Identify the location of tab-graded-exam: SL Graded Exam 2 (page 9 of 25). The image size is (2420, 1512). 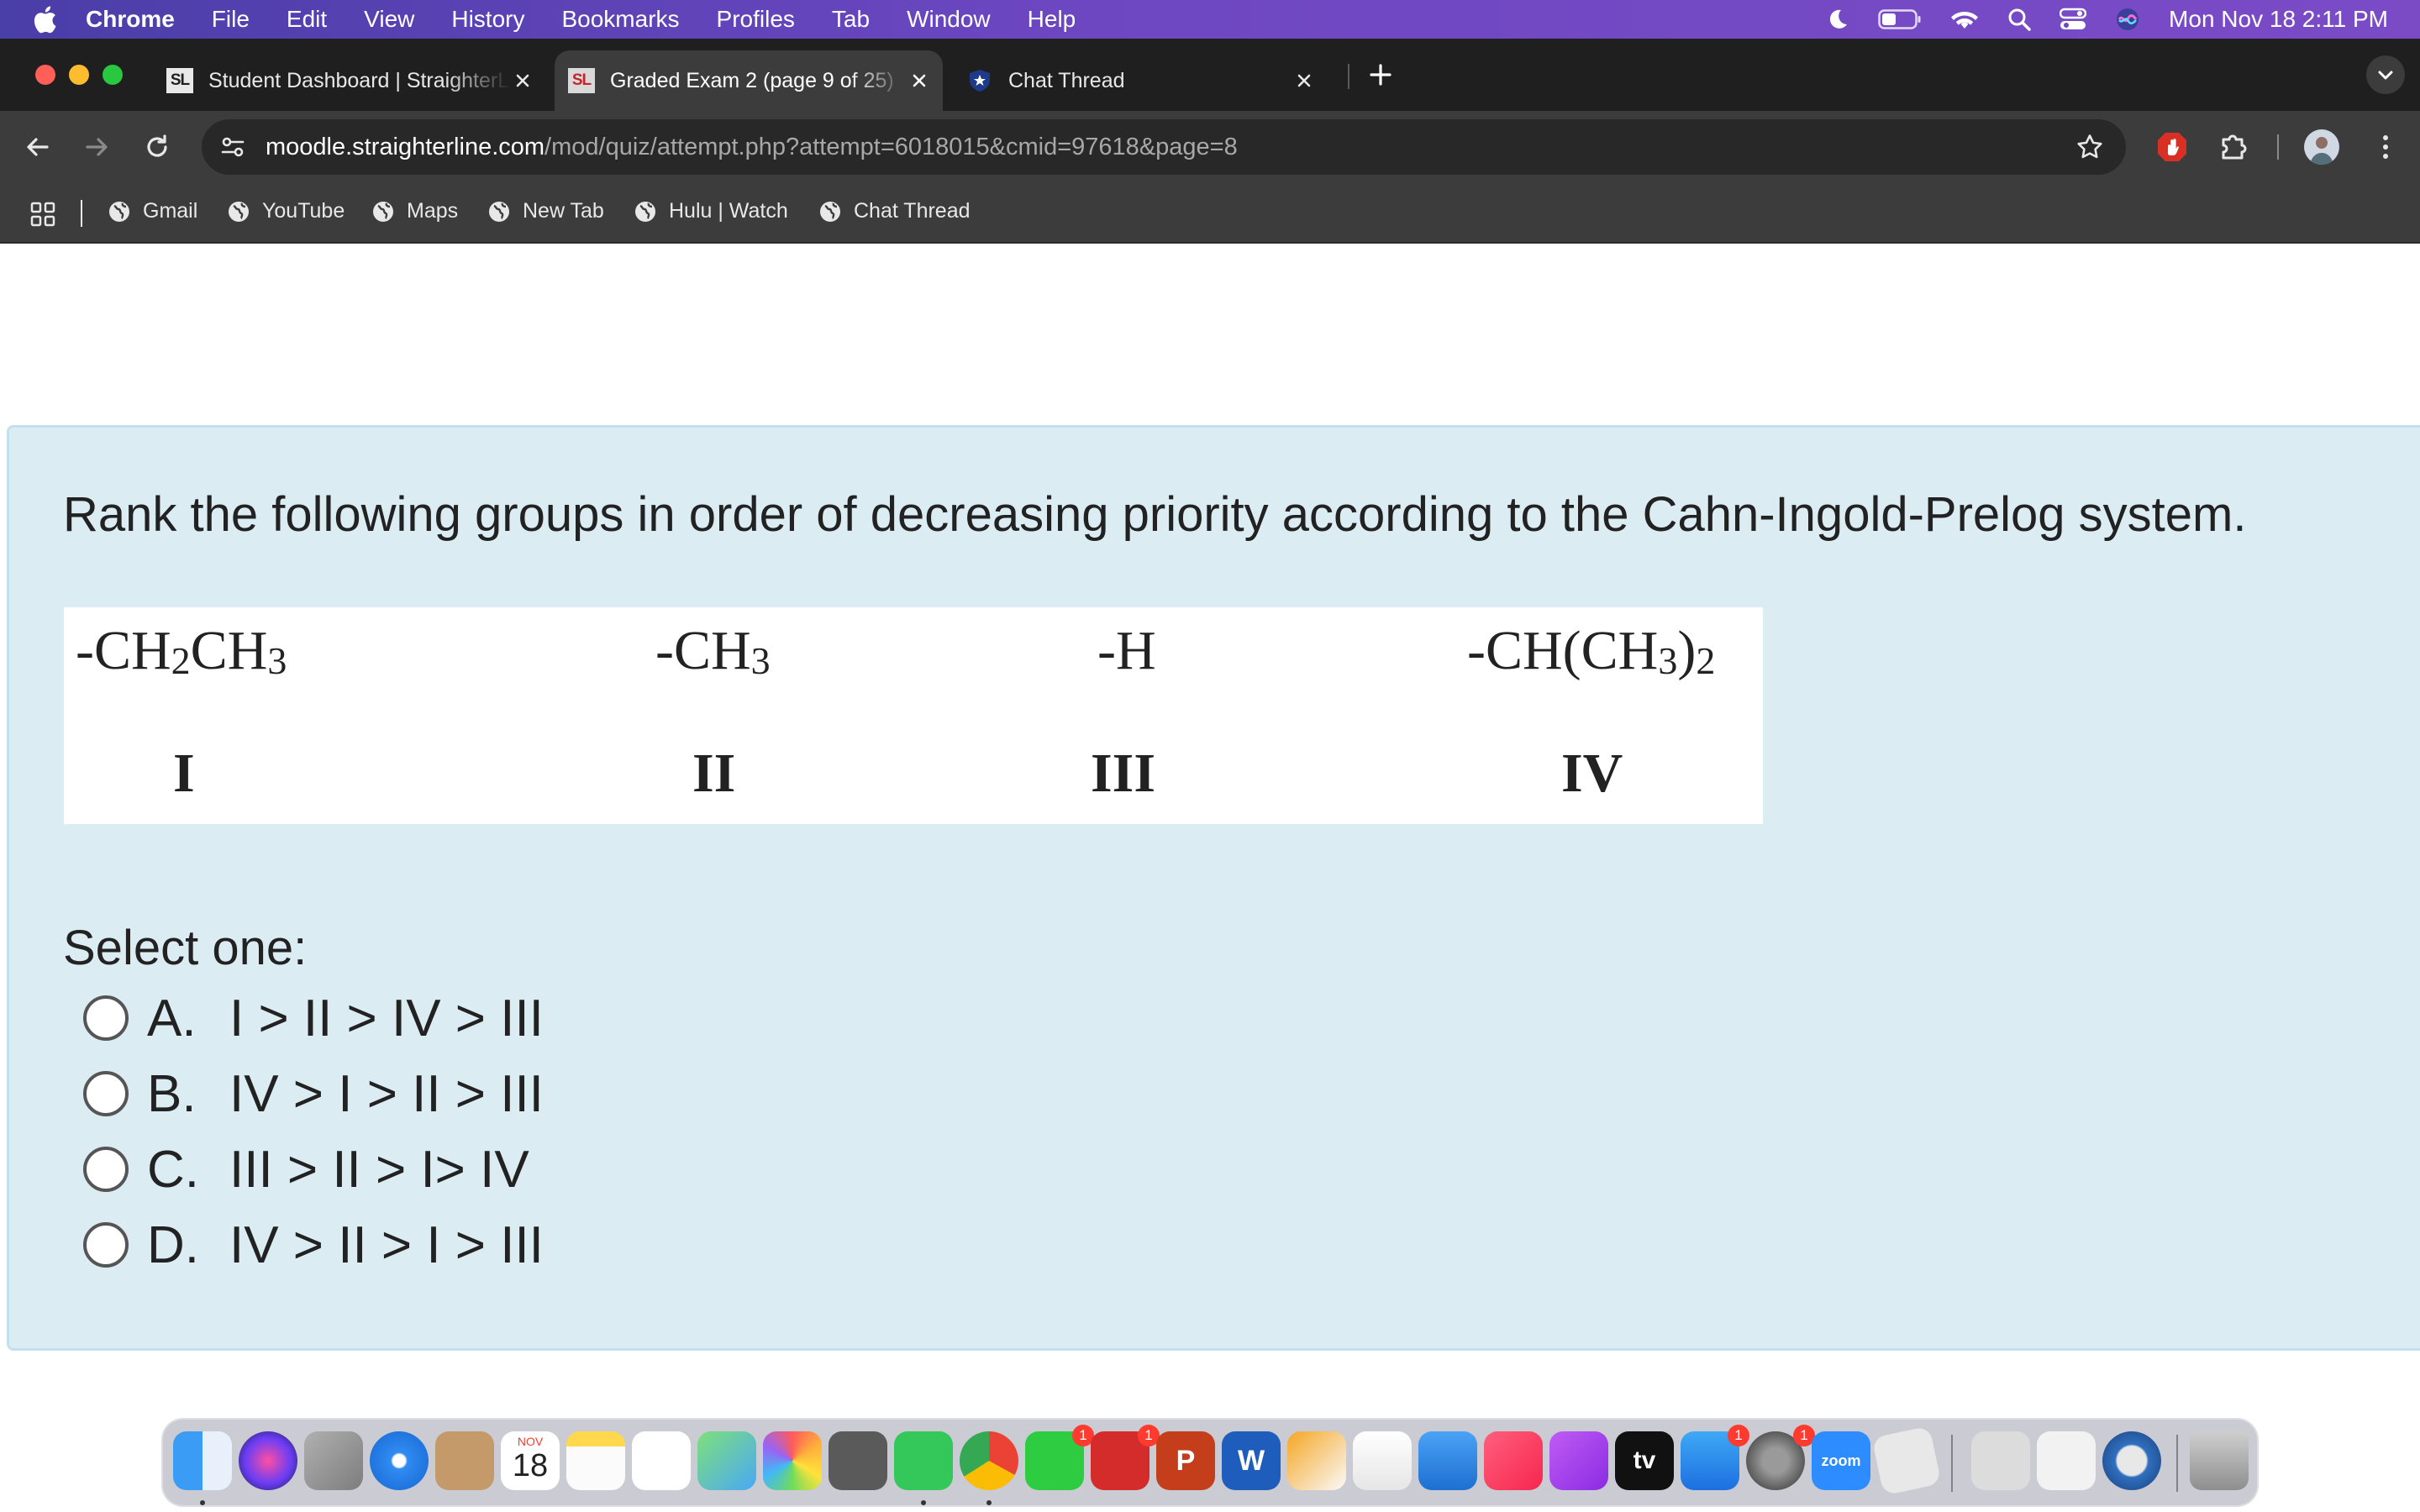
(749, 80).